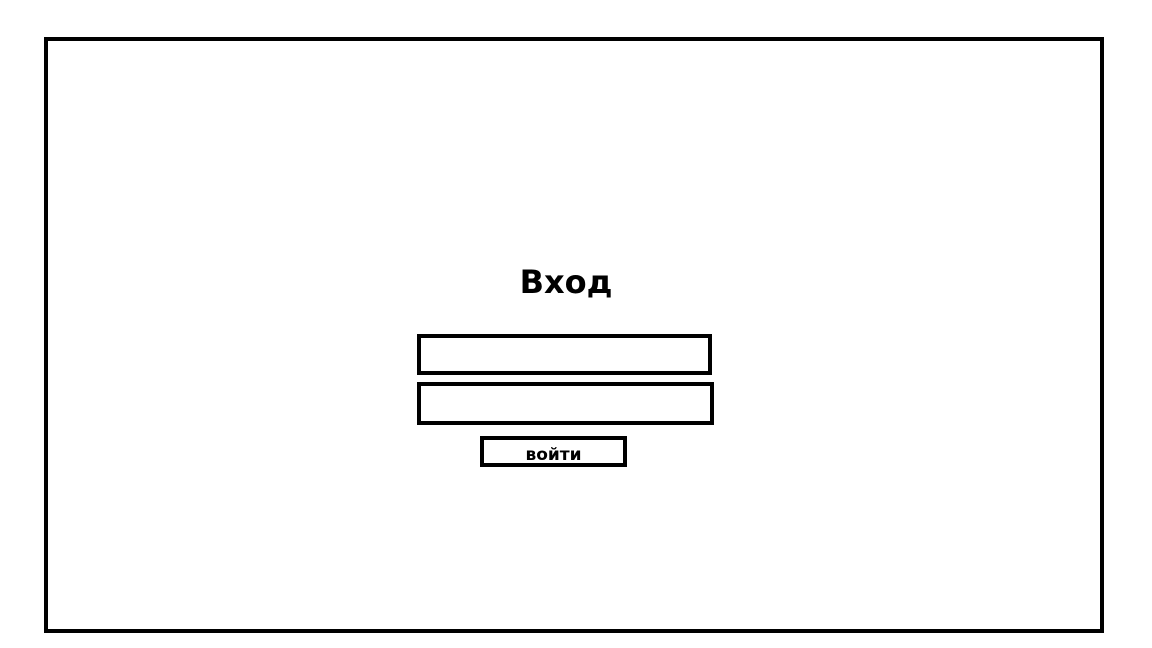 The image size is (1152, 648). I want to click on login-button: войти, so click(553, 451).